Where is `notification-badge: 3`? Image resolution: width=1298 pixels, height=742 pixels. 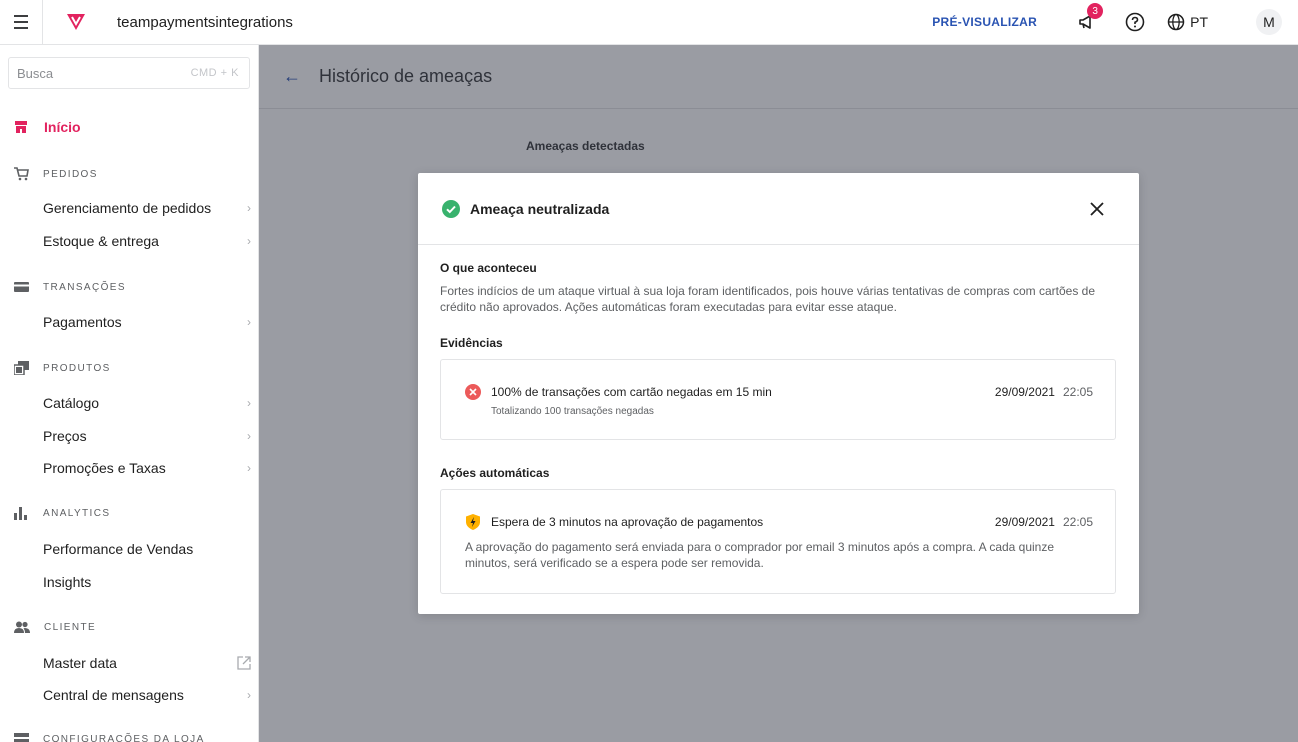 notification-badge: 3 is located at coordinates (1095, 11).